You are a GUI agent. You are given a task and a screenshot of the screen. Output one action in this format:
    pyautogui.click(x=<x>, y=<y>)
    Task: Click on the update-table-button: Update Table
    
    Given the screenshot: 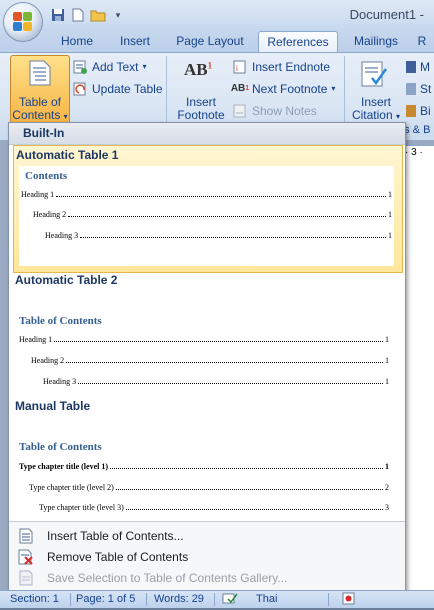 What is the action you would take?
    pyautogui.click(x=117, y=89)
    